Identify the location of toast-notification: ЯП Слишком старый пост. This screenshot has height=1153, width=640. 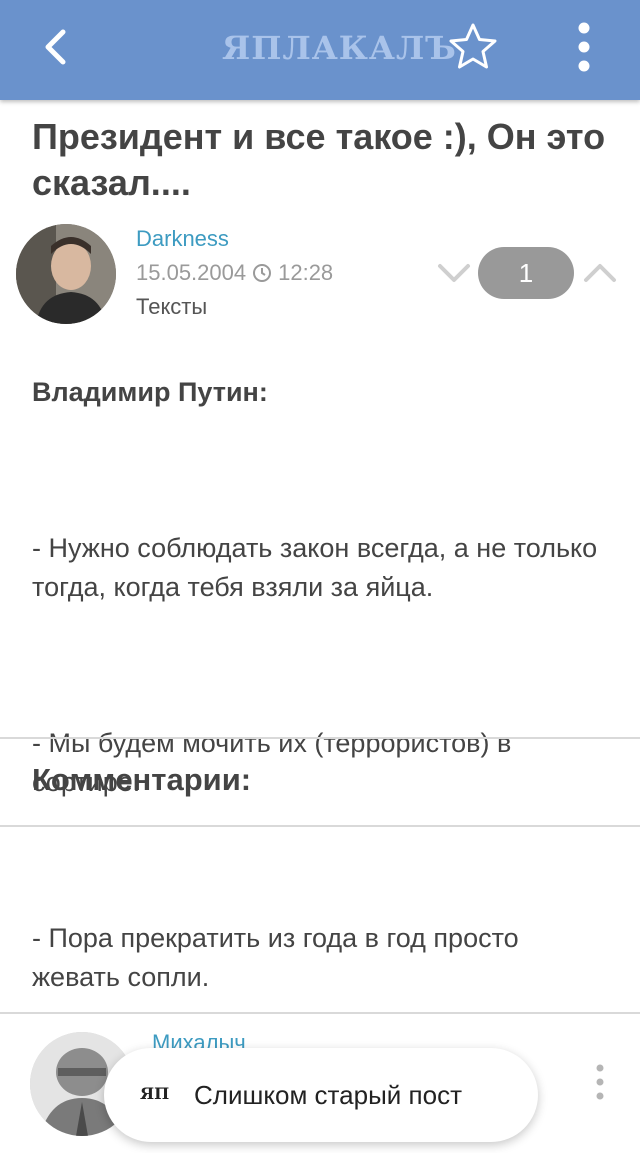
(321, 1095).